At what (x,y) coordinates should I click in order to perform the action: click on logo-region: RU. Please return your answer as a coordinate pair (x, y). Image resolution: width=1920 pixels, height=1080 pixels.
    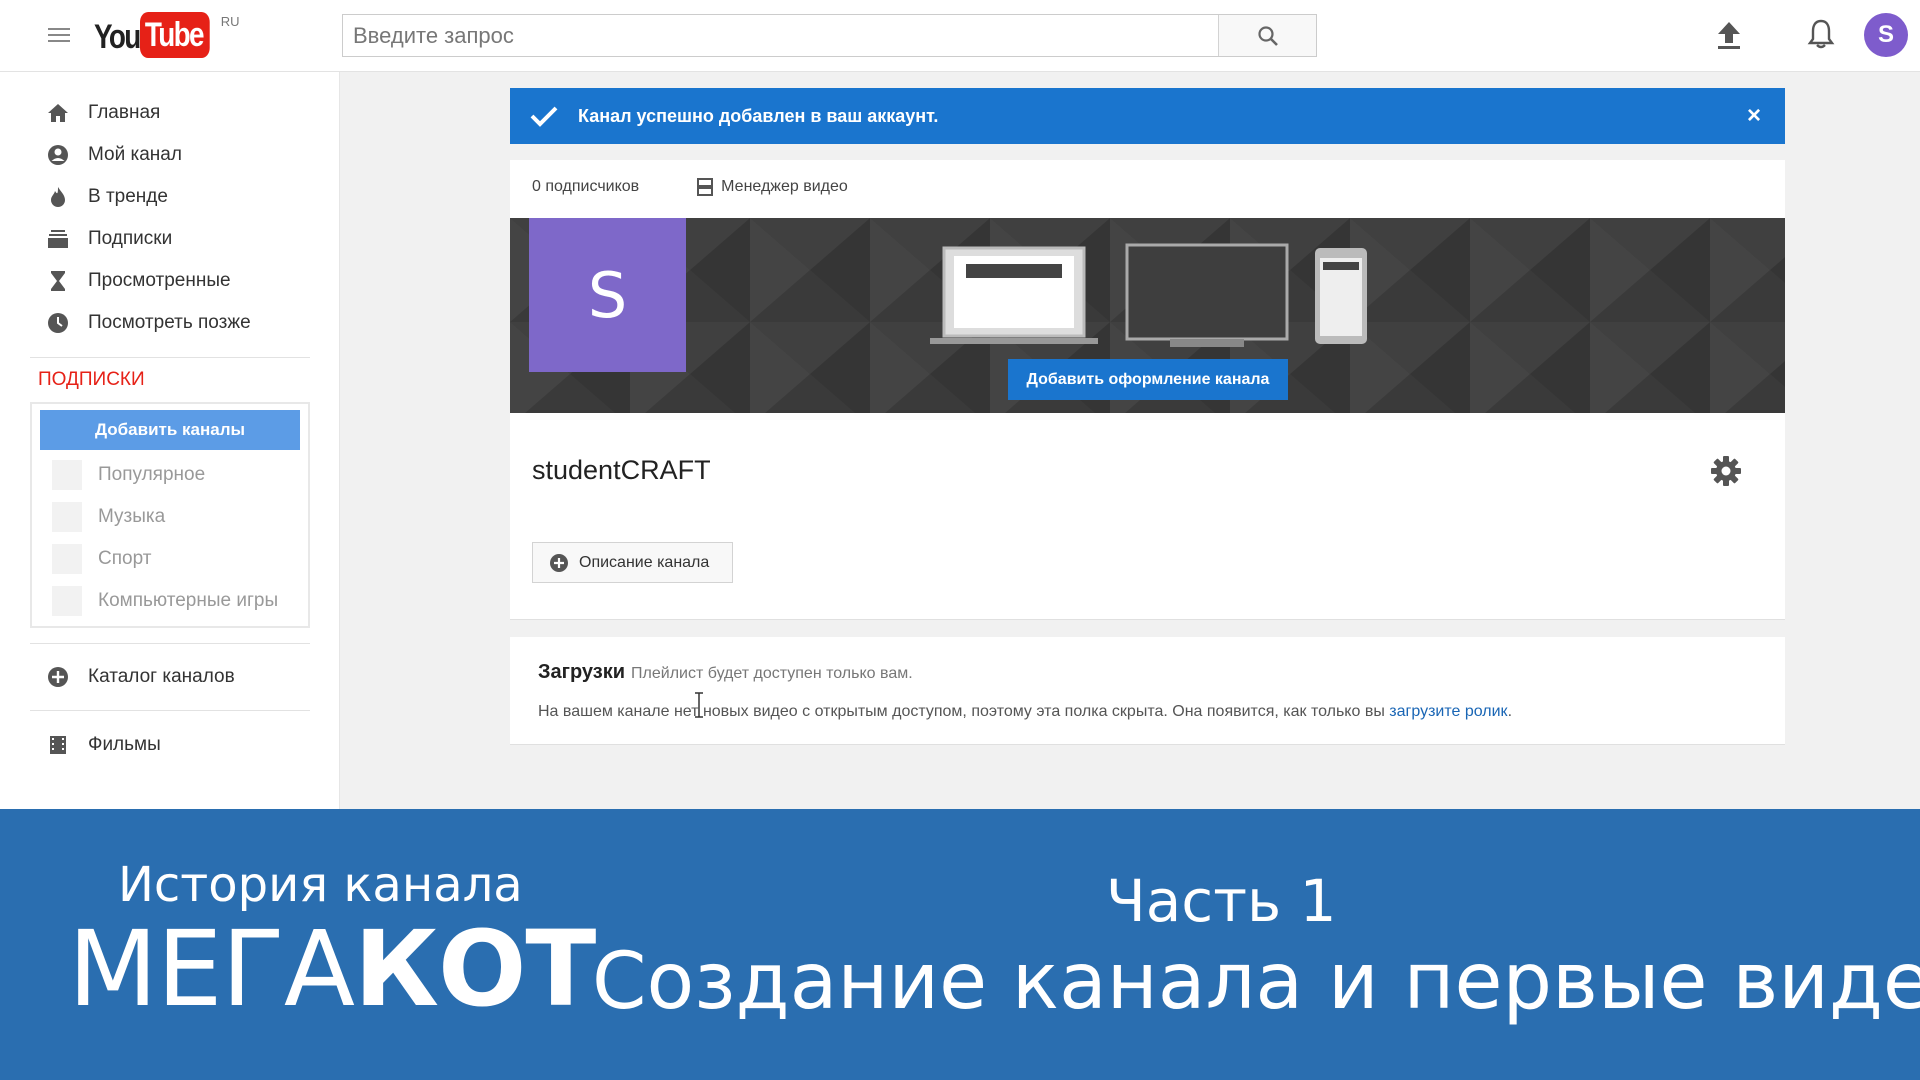
    Looking at the image, I should click on (230, 21).